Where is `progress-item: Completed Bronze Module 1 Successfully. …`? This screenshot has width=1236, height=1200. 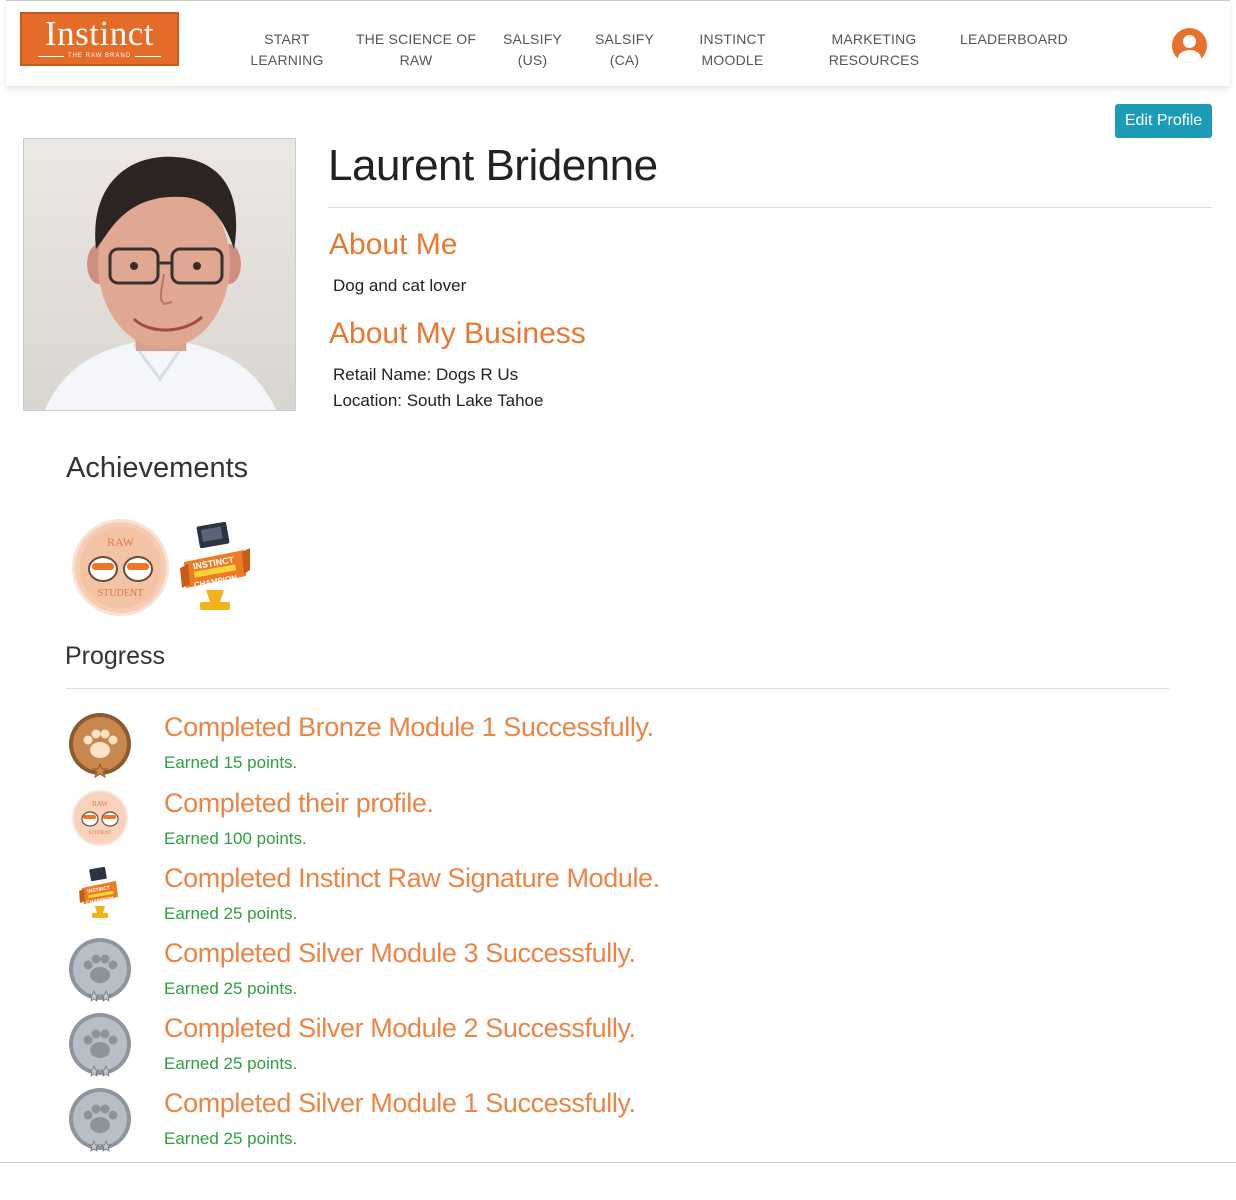 progress-item: Completed Bronze Module 1 Successfully. … is located at coordinates (416, 747).